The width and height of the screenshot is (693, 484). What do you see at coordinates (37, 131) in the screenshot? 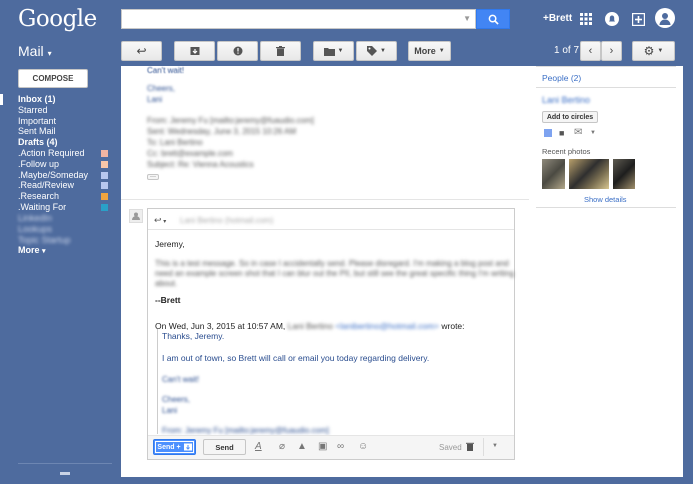
I see `sidebar-item-sent: Sent Mail` at bounding box center [37, 131].